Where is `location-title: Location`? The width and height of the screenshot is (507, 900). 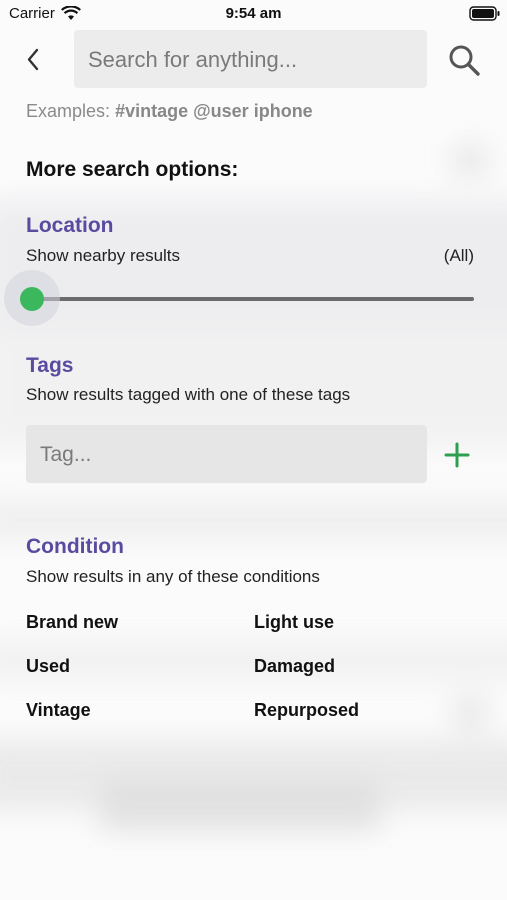
location-title: Location is located at coordinates (70, 225).